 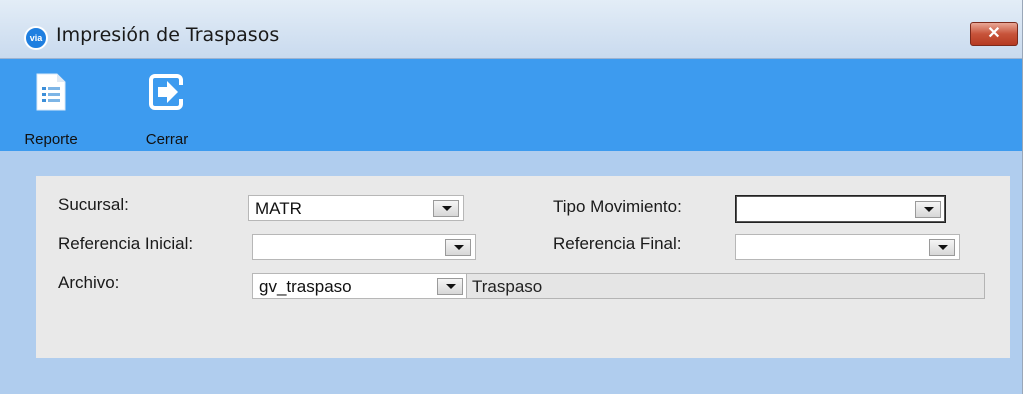 What do you see at coordinates (617, 243) in the screenshot?
I see `referencia-final-label: Referencia Final:` at bounding box center [617, 243].